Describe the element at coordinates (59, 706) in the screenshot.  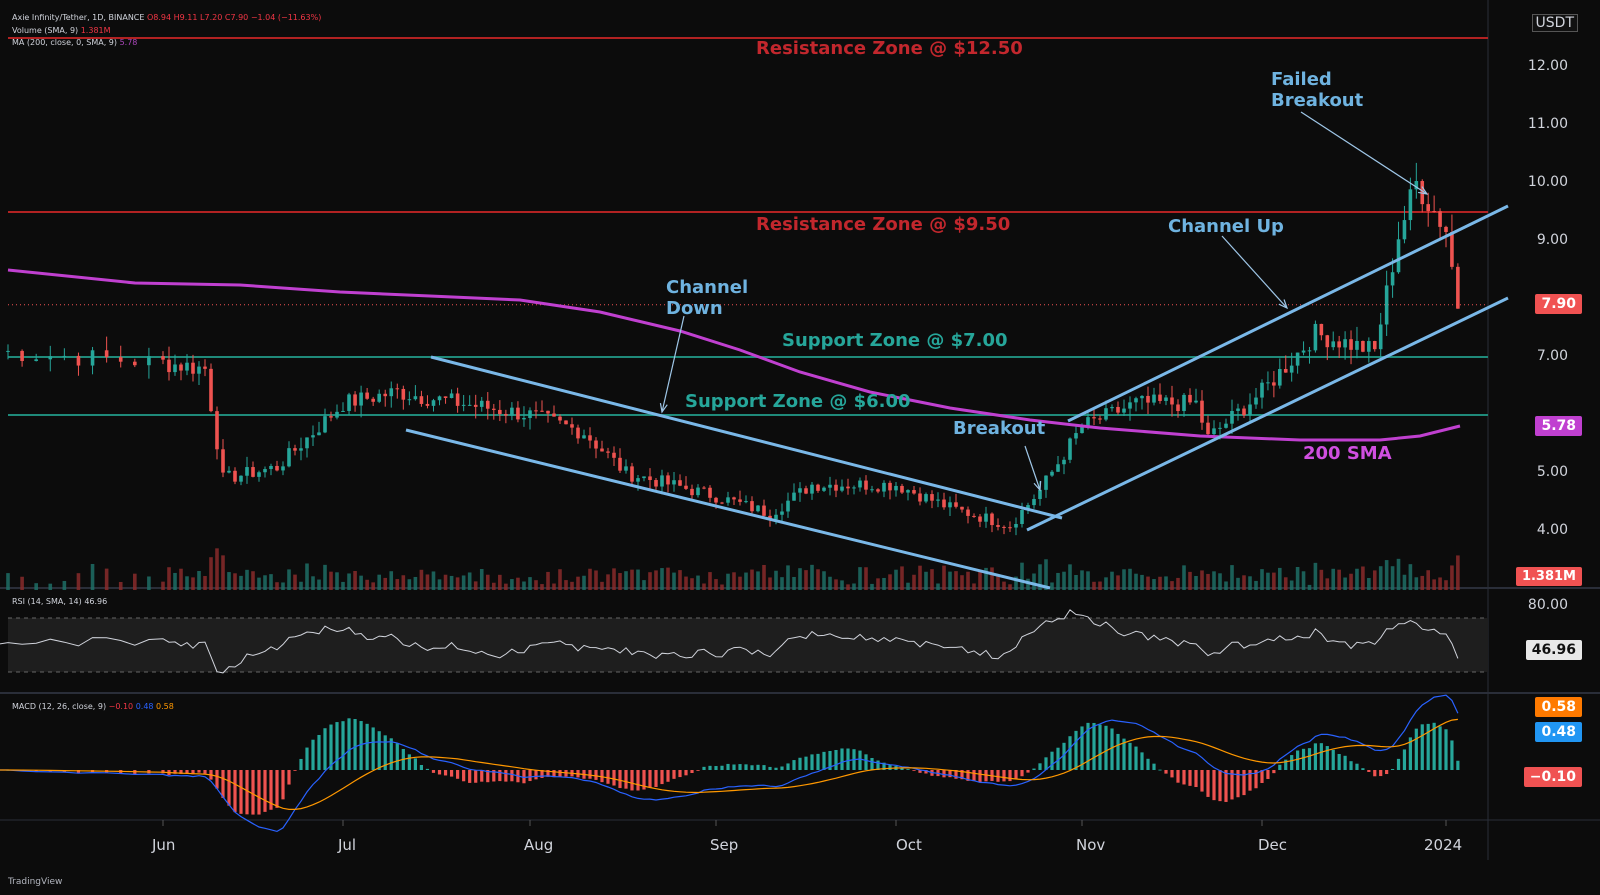
I see `macd-legend-label: MACD (12, 26, close, 9)` at that location.